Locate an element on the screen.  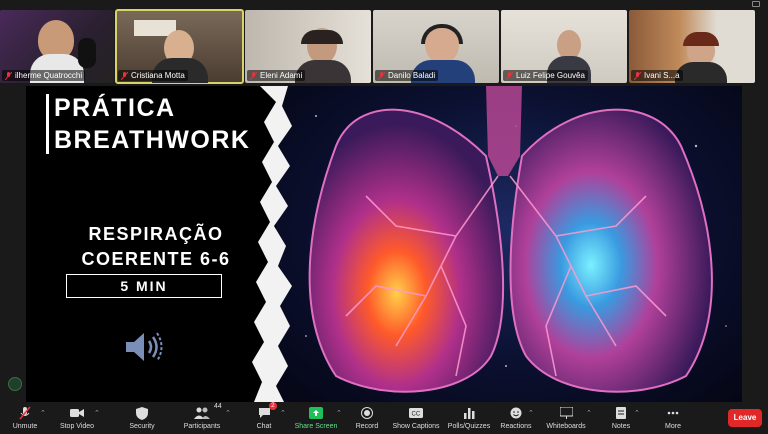
participant-tile: ilherme Quatrocchi is located at coordinates (57, 46).